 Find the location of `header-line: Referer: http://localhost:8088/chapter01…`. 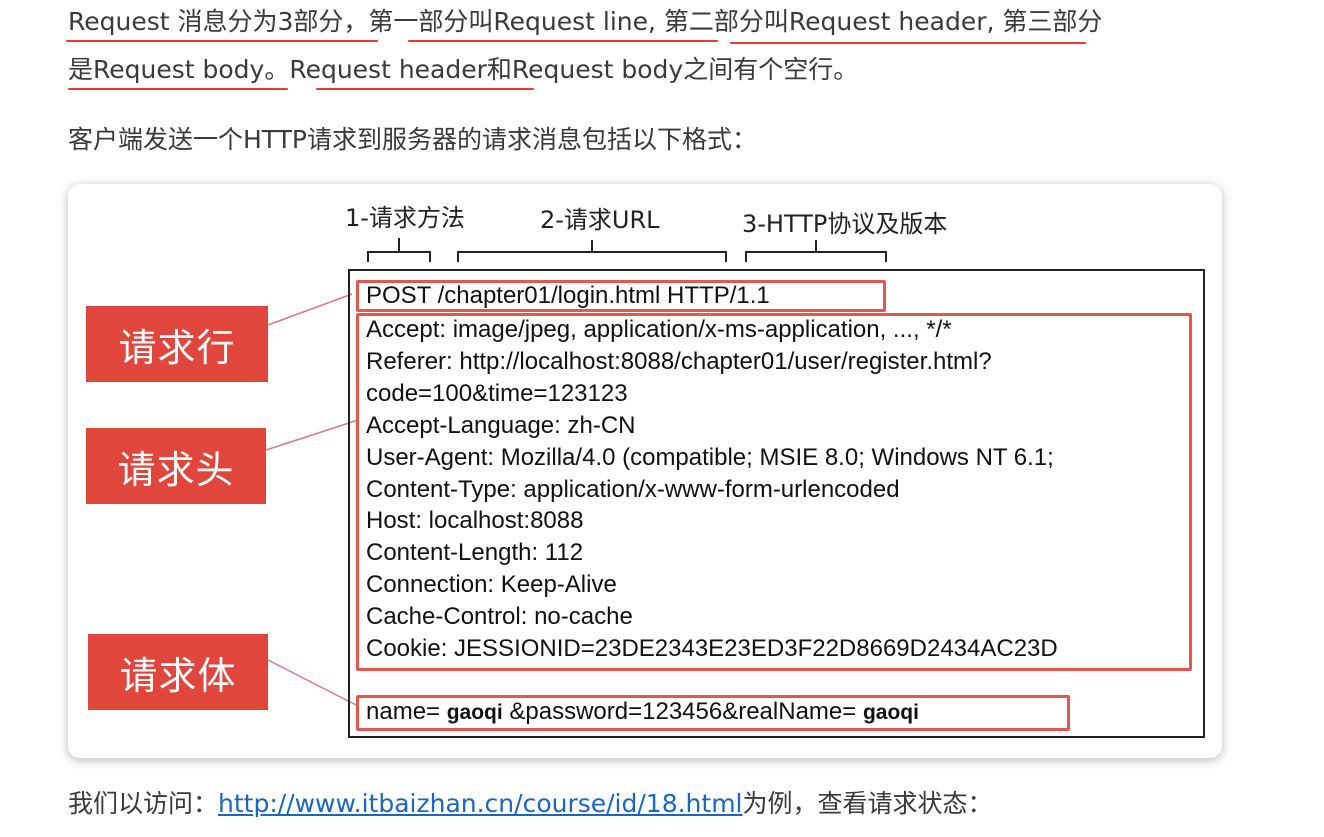

header-line: Referer: http://localhost:8088/chapter01… is located at coordinates (679, 361).